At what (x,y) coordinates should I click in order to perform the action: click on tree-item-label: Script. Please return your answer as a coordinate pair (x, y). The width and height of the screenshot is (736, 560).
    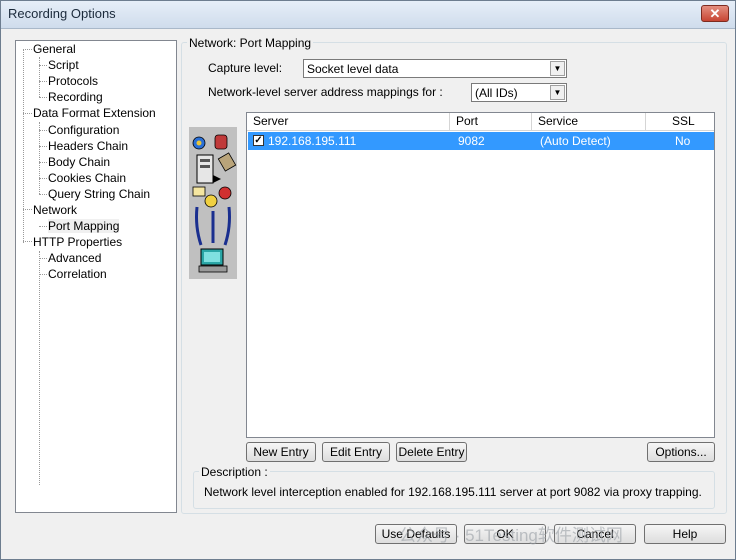
    Looking at the image, I should click on (63, 65).